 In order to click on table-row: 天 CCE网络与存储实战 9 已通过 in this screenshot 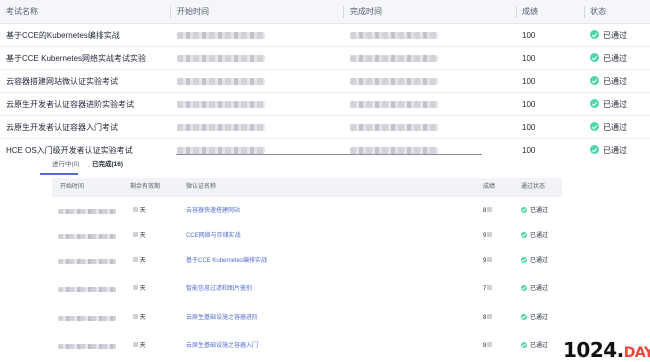, I will do `click(307, 236)`.